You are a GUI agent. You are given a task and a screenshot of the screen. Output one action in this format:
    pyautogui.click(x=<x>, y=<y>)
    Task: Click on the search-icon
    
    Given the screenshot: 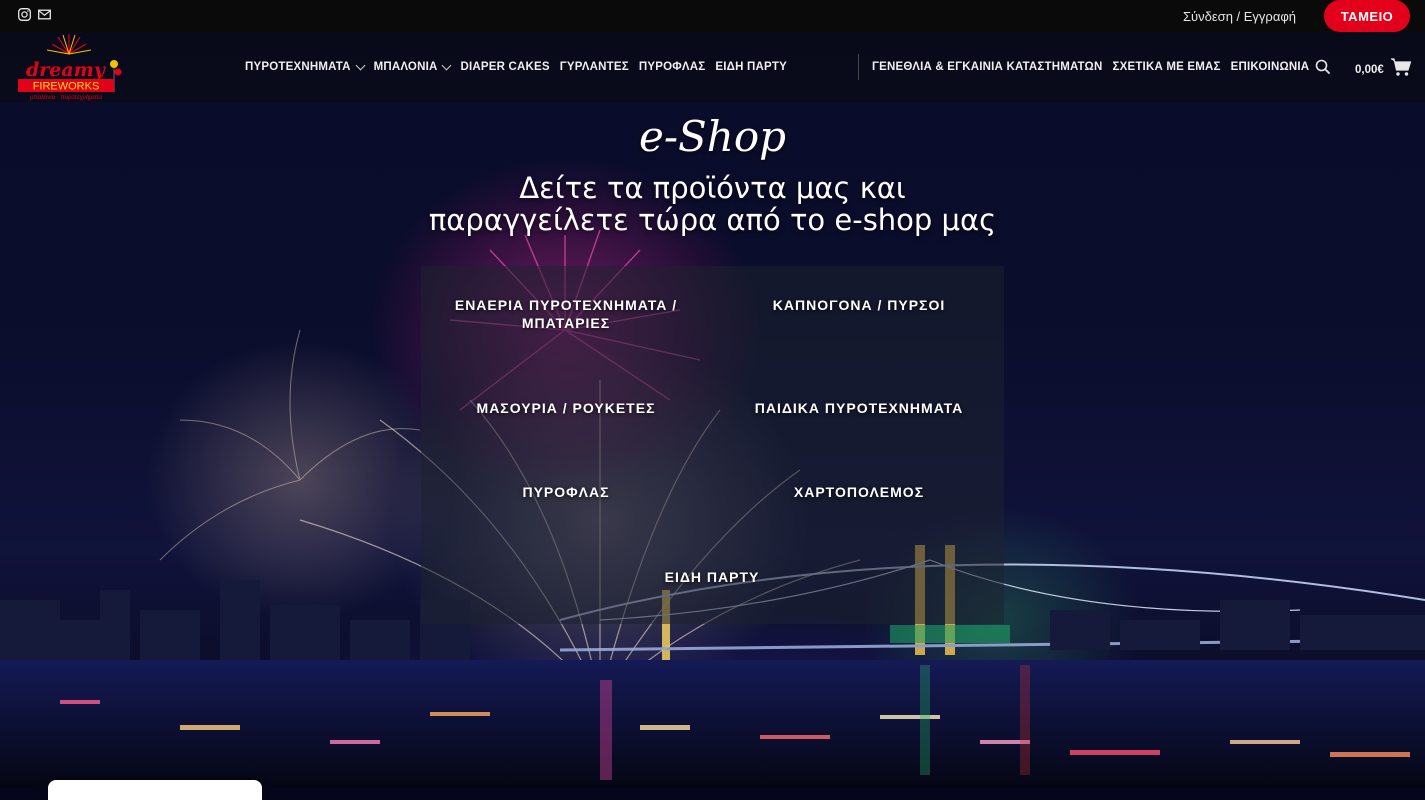 What is the action you would take?
    pyautogui.click(x=1323, y=67)
    